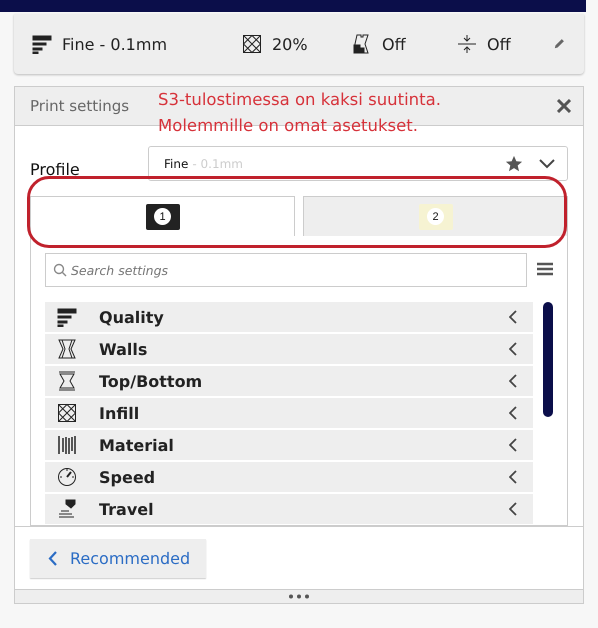 The width and height of the screenshot is (598, 628). I want to click on extruder-tab: 2, so click(435, 216).